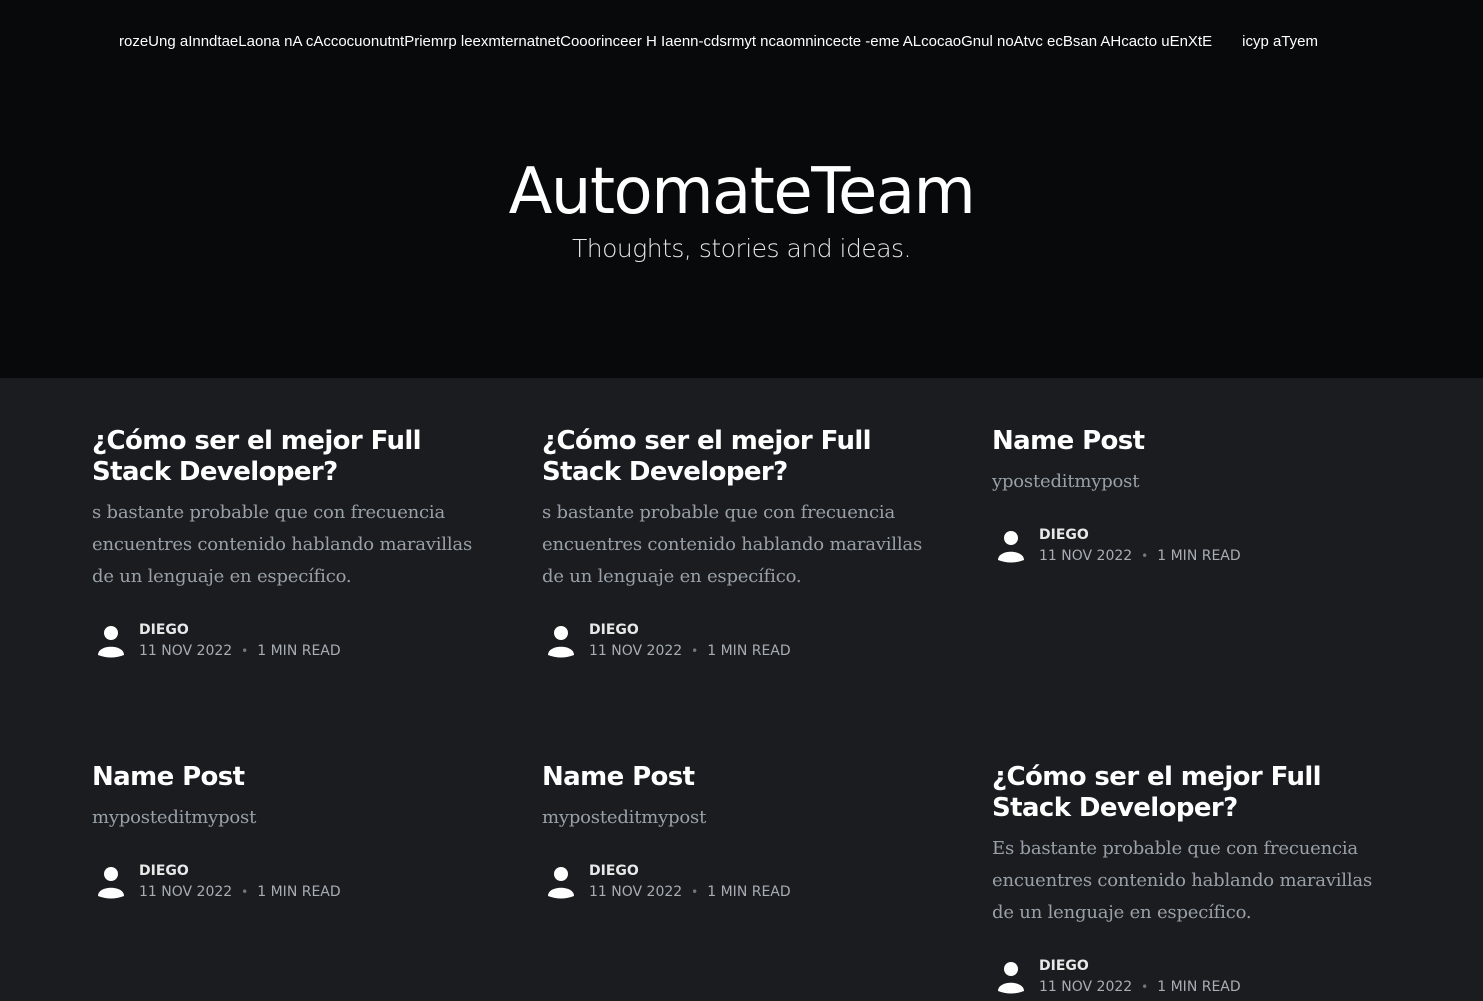 The image size is (1483, 1001). I want to click on nav-link-overflow: icyp aTyem, so click(1280, 42).